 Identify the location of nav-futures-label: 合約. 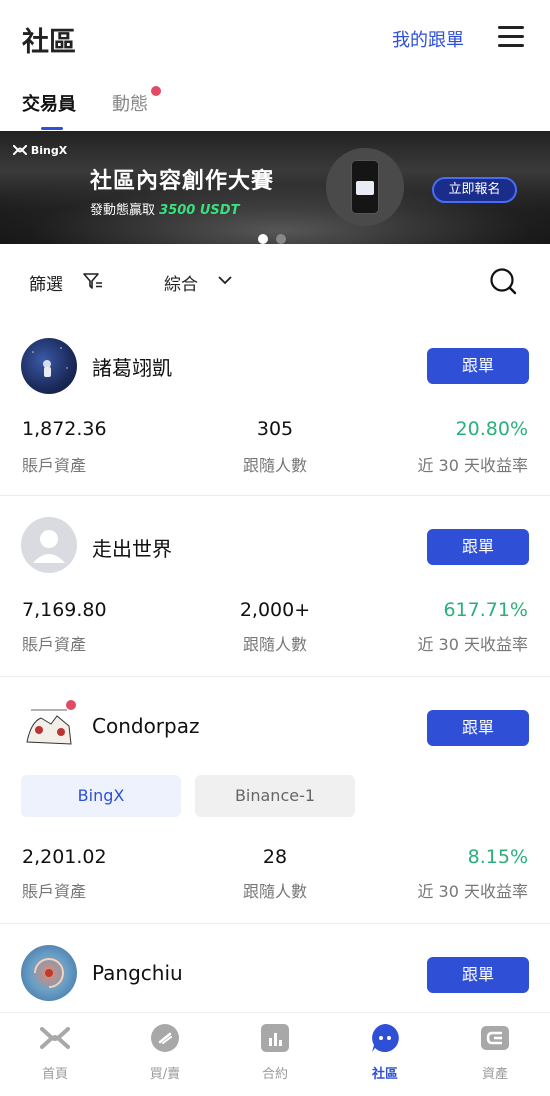
(274, 1074).